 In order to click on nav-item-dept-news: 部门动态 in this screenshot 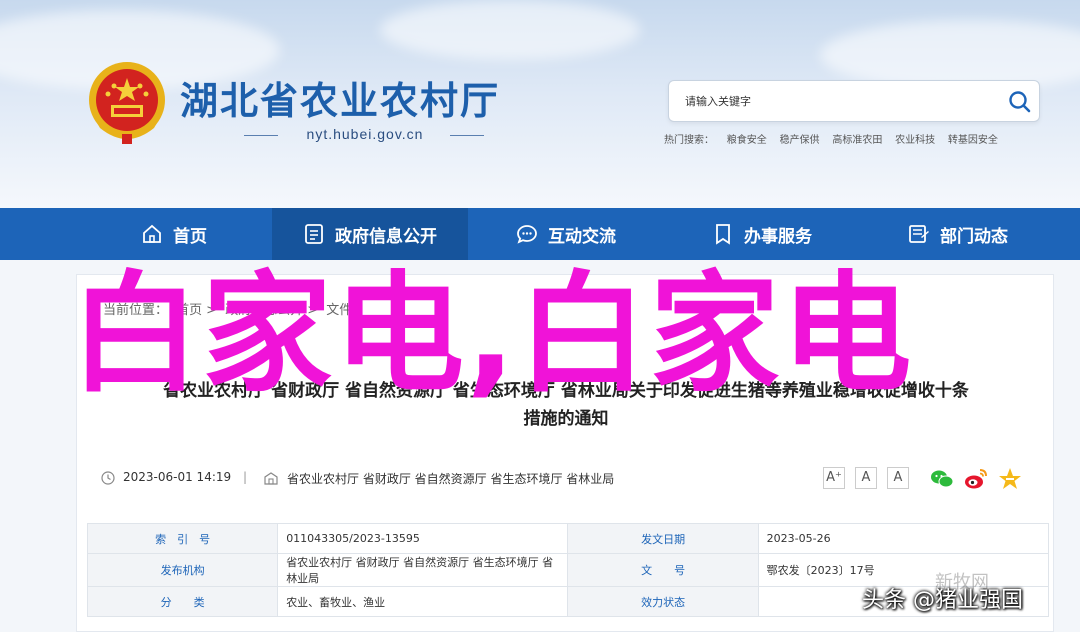, I will do `click(958, 234)`.